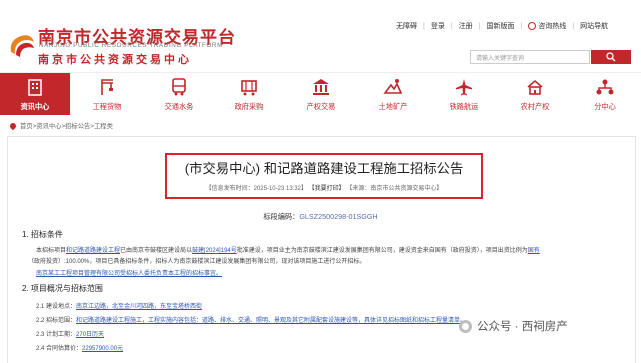  What do you see at coordinates (256, 189) in the screenshot?
I see `publish-date: 【信息发布时间：2025-10-23 13:32】` at bounding box center [256, 189].